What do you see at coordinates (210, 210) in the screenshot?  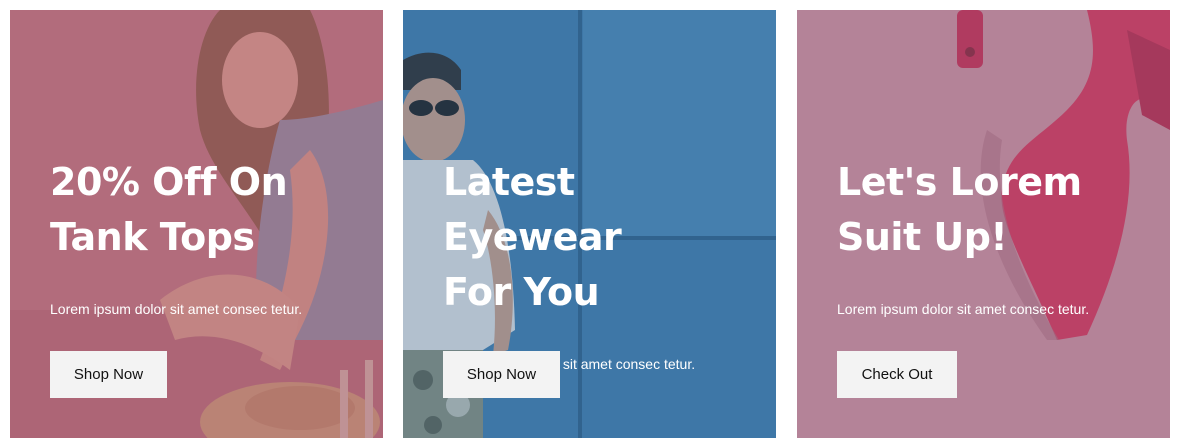 I see `card-title: 20% Off On Tank Tops` at bounding box center [210, 210].